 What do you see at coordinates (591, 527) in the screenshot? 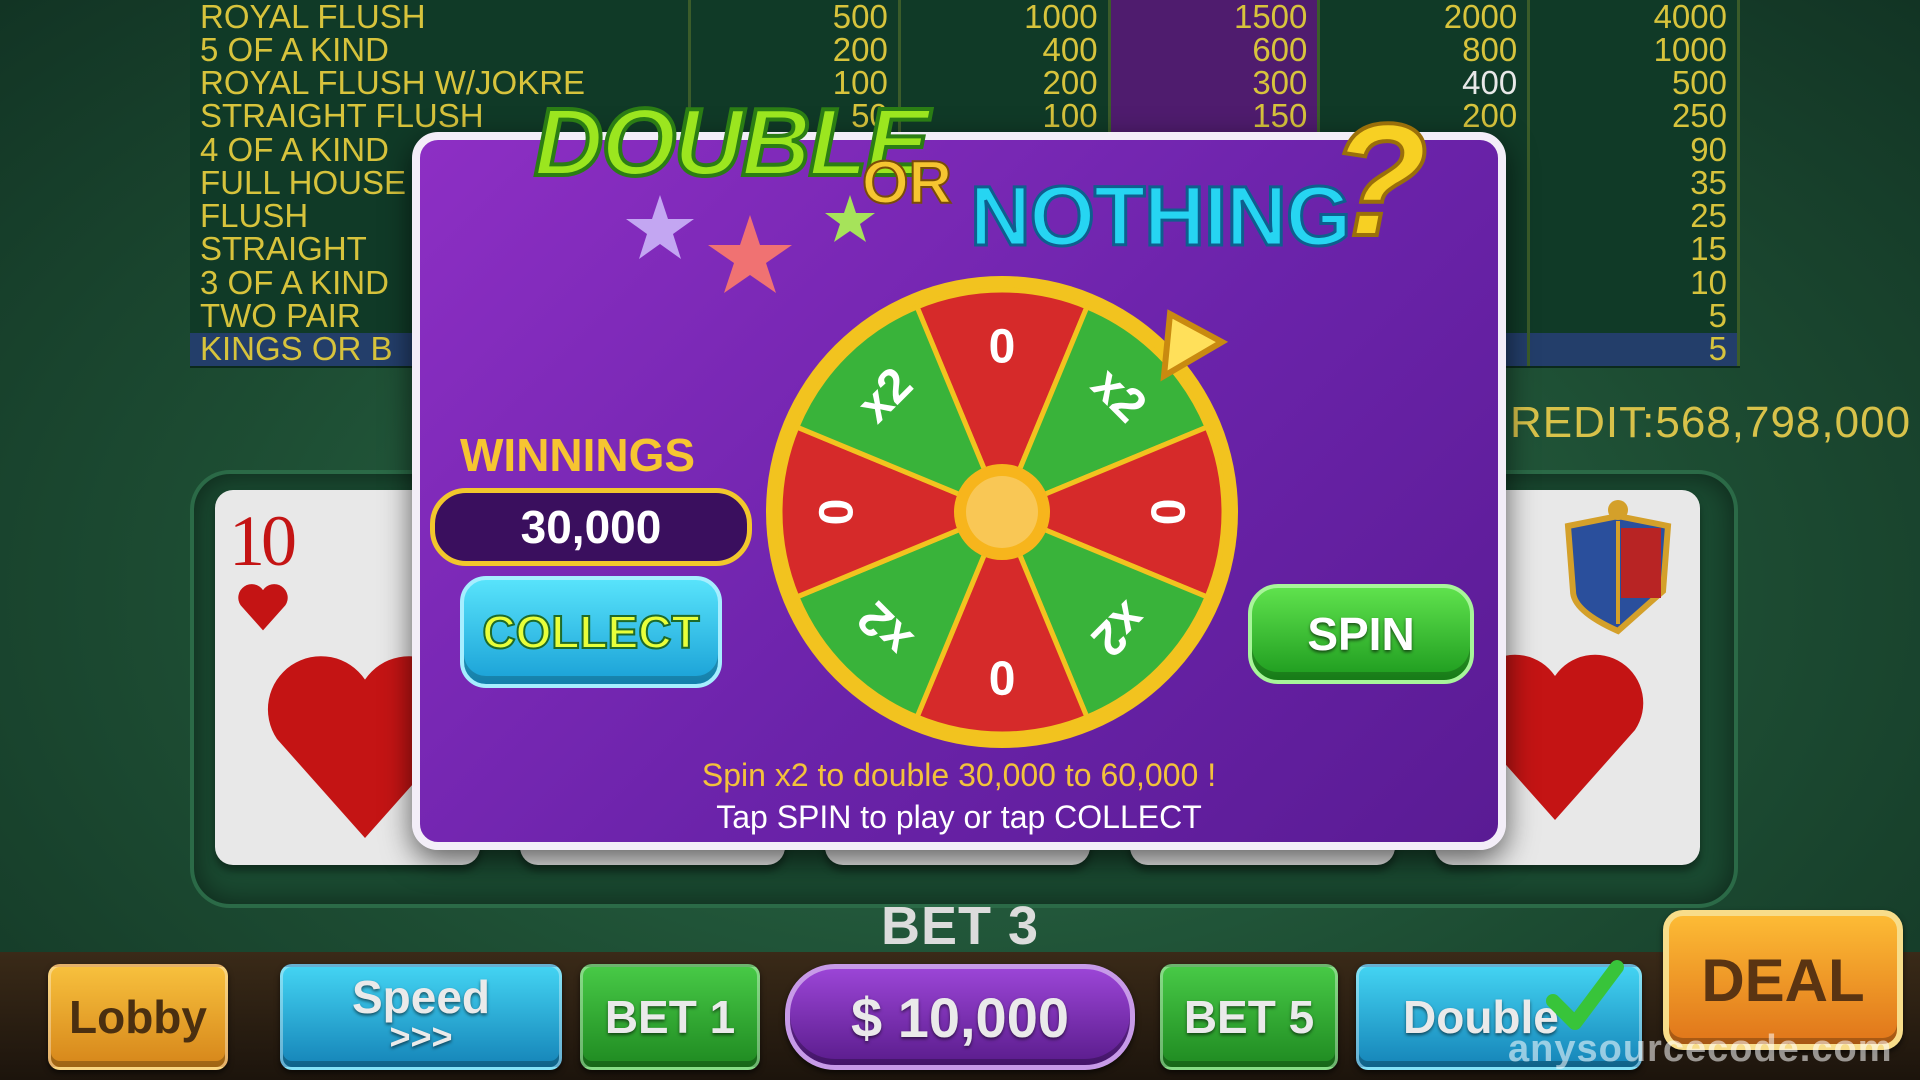
I see `winnings-value: 30,000` at bounding box center [591, 527].